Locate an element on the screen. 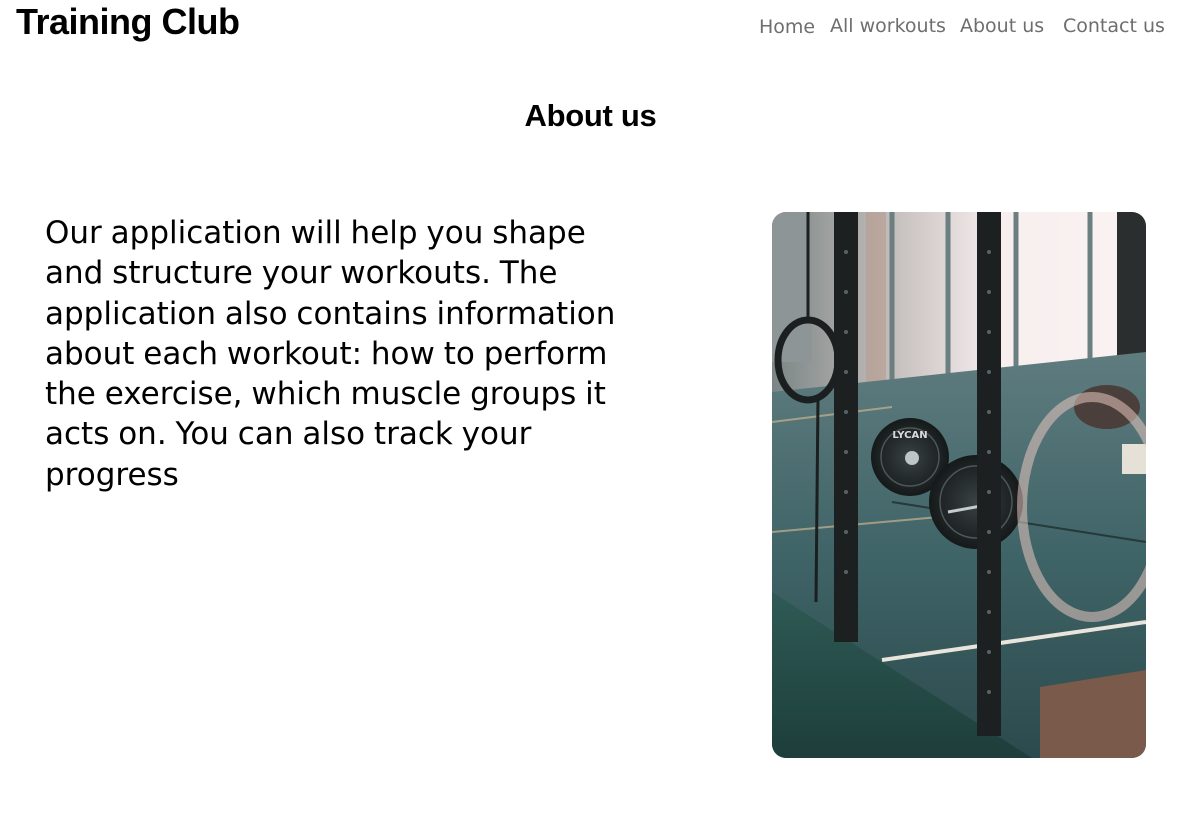 The height and width of the screenshot is (835, 1199). nav-all-workouts-link: All workouts is located at coordinates (888, 26).